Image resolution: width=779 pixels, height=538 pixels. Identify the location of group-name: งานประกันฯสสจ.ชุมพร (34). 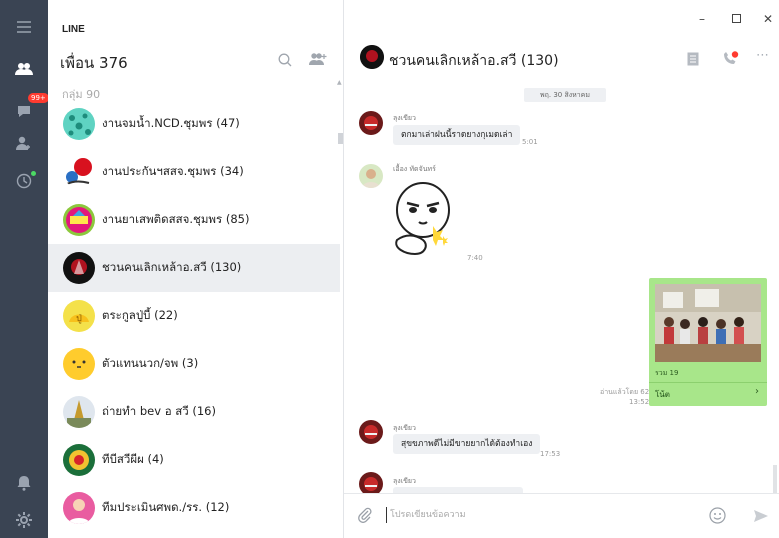
(173, 171).